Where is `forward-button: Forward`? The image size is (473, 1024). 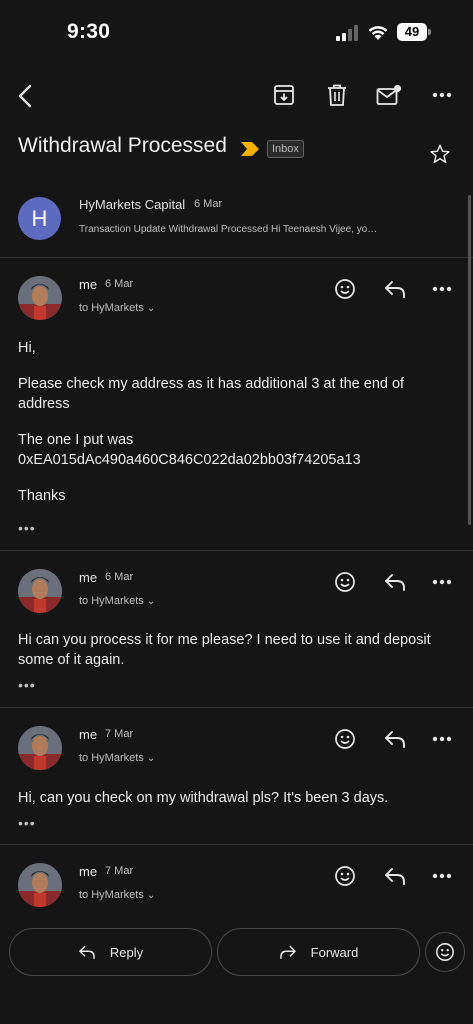
forward-button: Forward is located at coordinates (318, 952).